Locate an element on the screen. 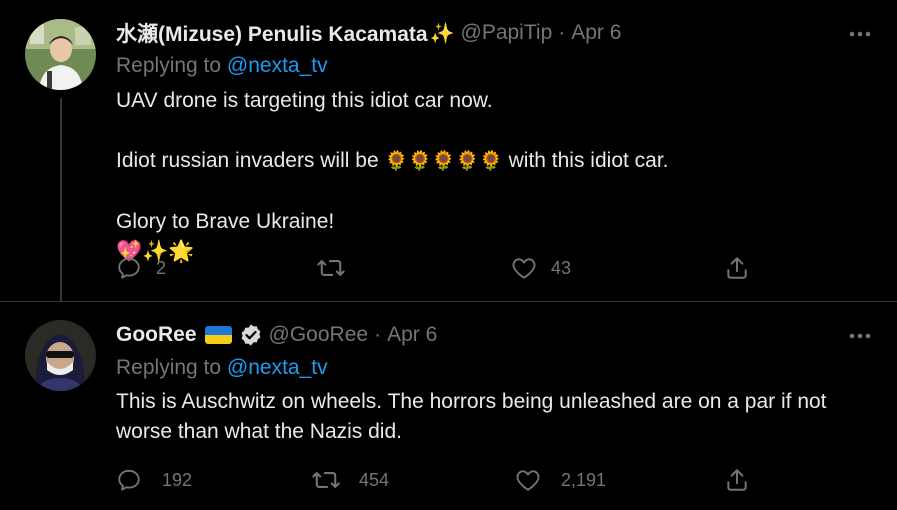  reply-count: 2 is located at coordinates (161, 267).